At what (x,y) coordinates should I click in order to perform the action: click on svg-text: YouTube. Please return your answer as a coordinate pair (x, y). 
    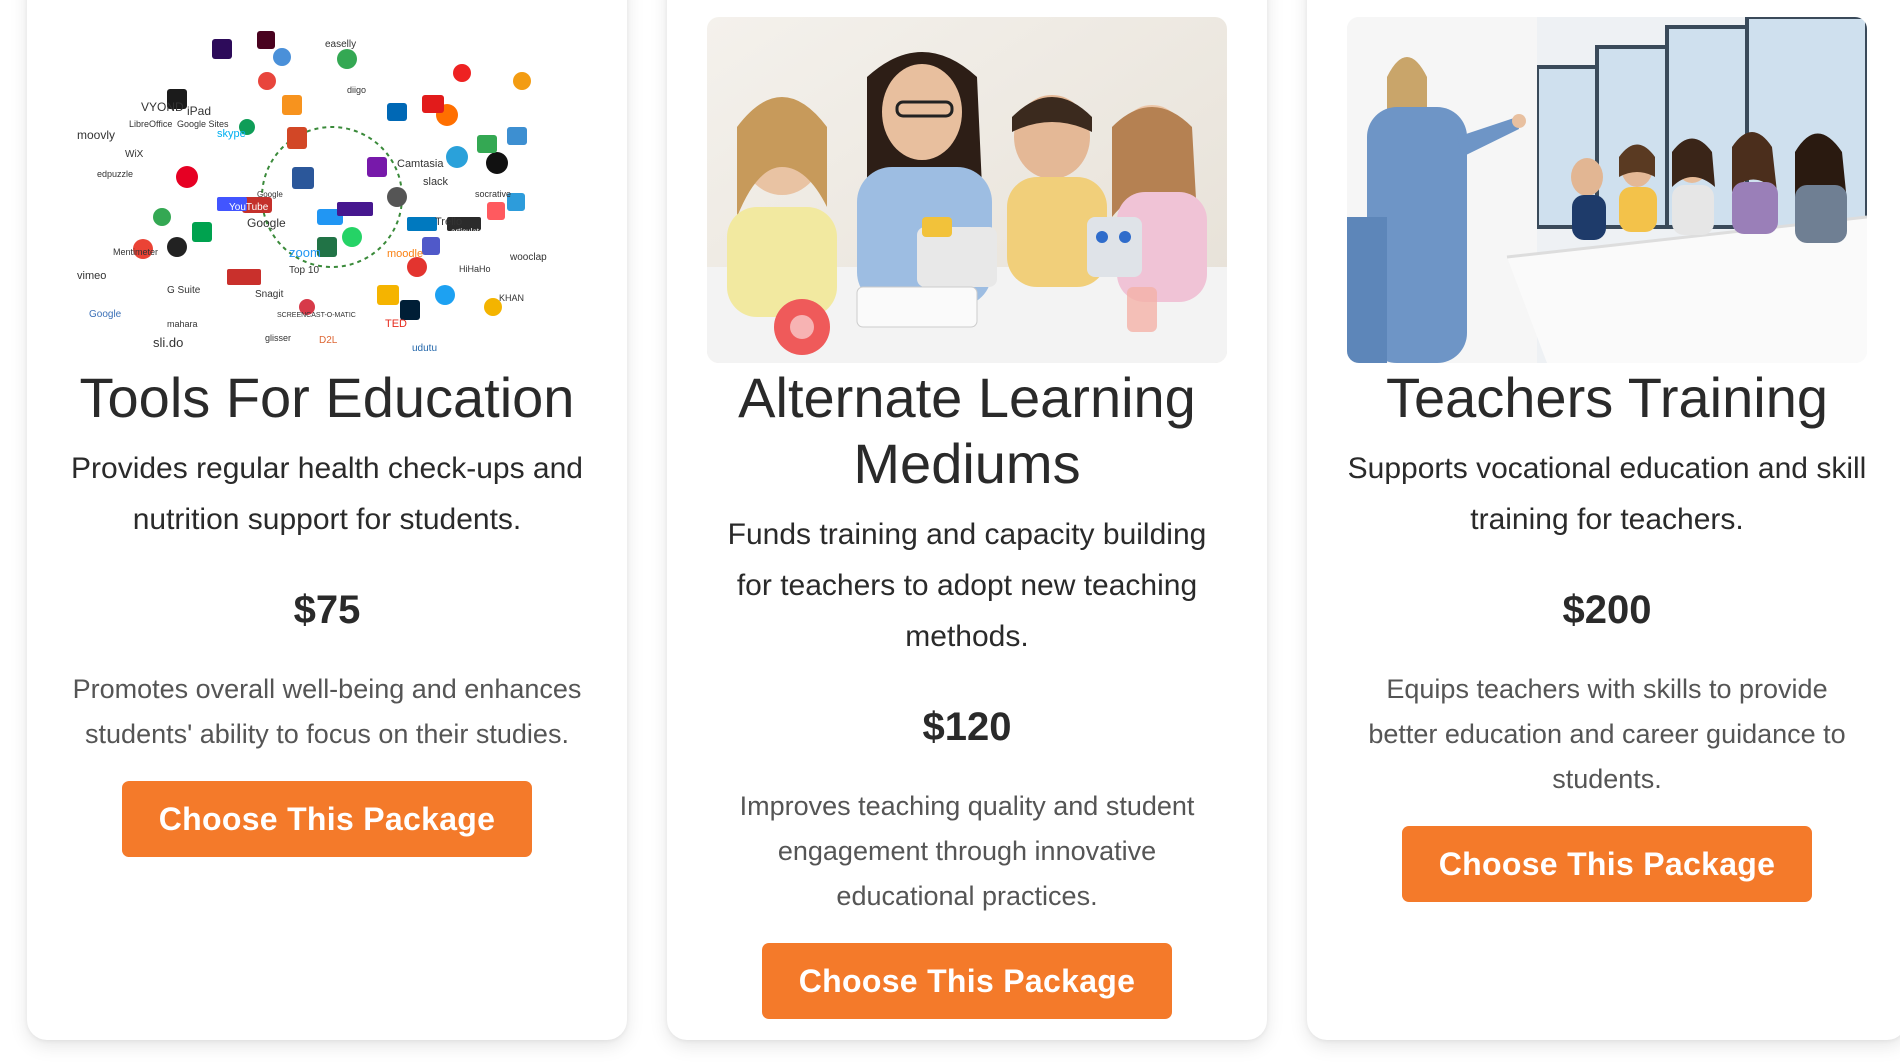
    Looking at the image, I should click on (249, 207).